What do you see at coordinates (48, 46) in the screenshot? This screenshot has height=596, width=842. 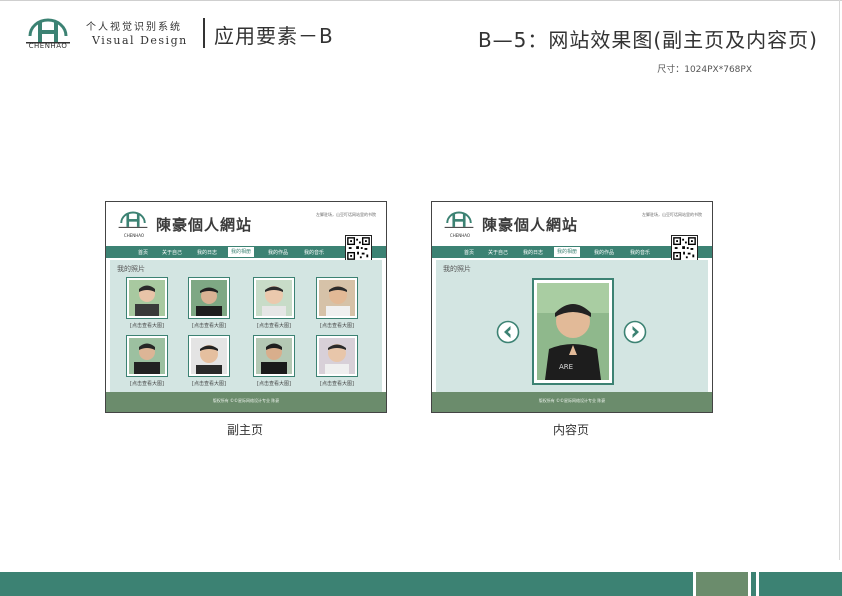 I see `logo-wordmark: CHENHAO` at bounding box center [48, 46].